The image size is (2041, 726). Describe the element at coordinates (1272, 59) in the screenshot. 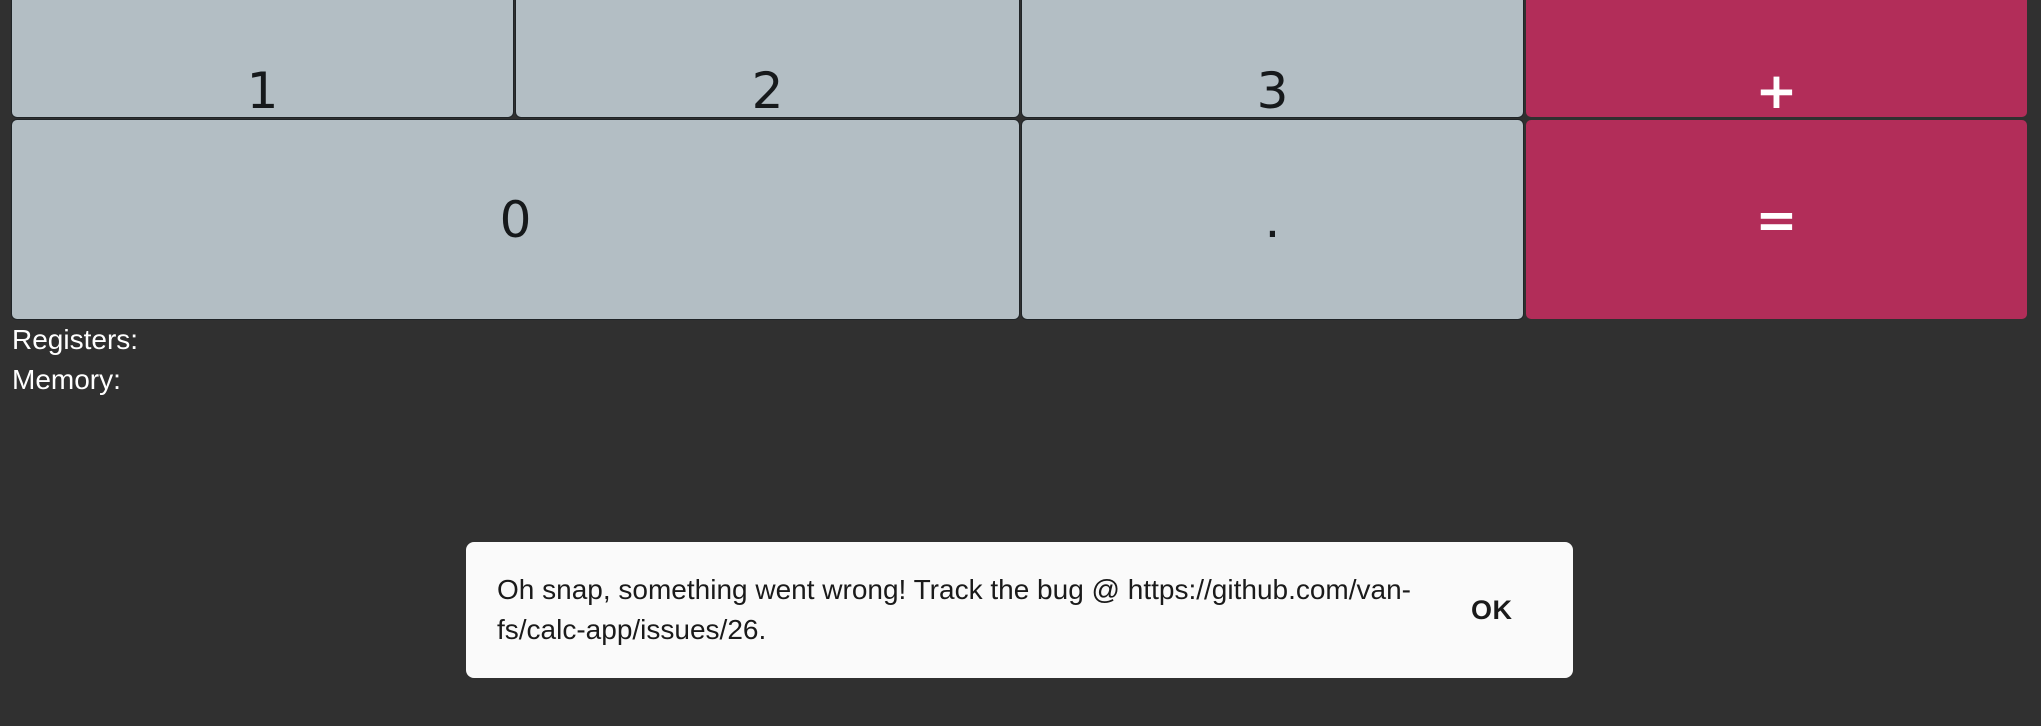

I see `key-3: 3` at that location.